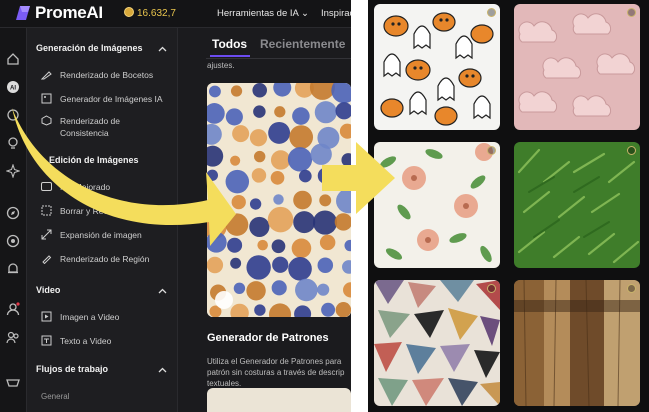 The height and width of the screenshot is (412, 649). Describe the element at coordinates (48, 290) in the screenshot. I see `section-video: Video` at that location.